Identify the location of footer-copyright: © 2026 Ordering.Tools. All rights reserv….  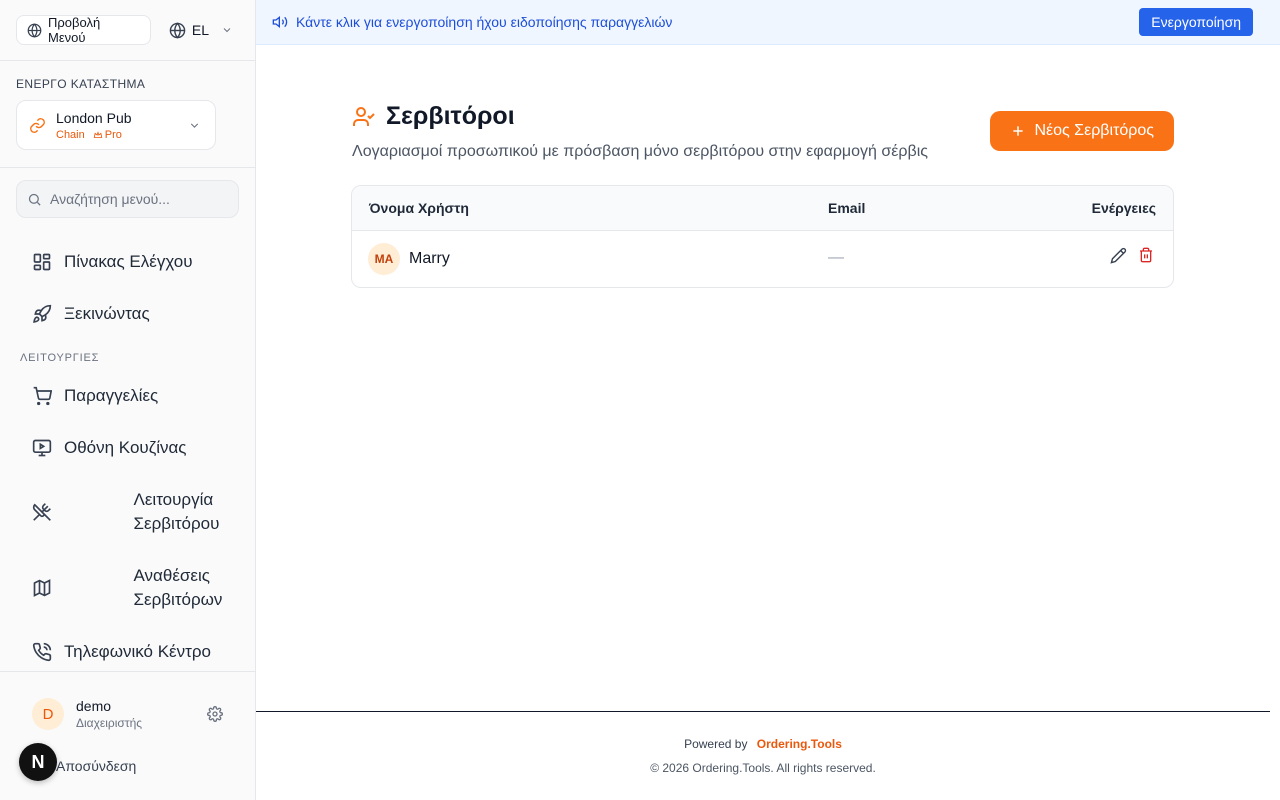
(763, 768).